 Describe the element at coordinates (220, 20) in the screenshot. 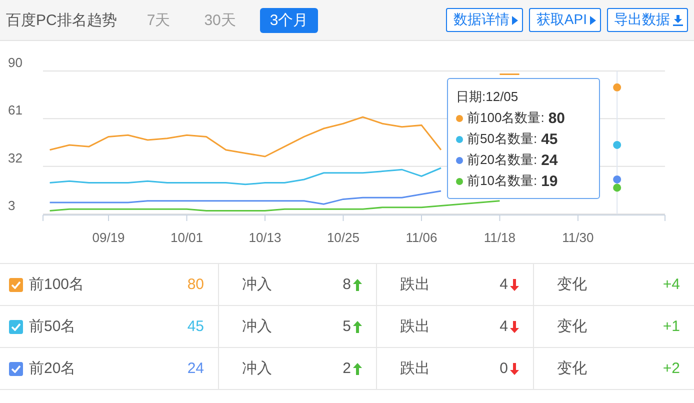

I see `range-tab: 30天` at that location.